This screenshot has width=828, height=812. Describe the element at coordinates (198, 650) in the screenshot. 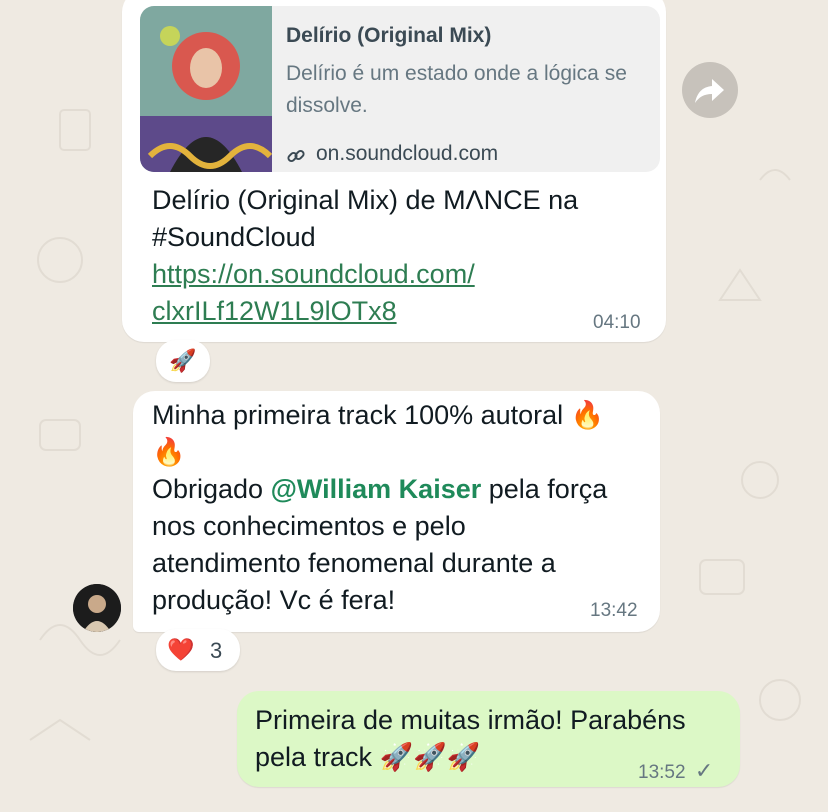

I see `reaction-pill: ❤️ 3` at that location.